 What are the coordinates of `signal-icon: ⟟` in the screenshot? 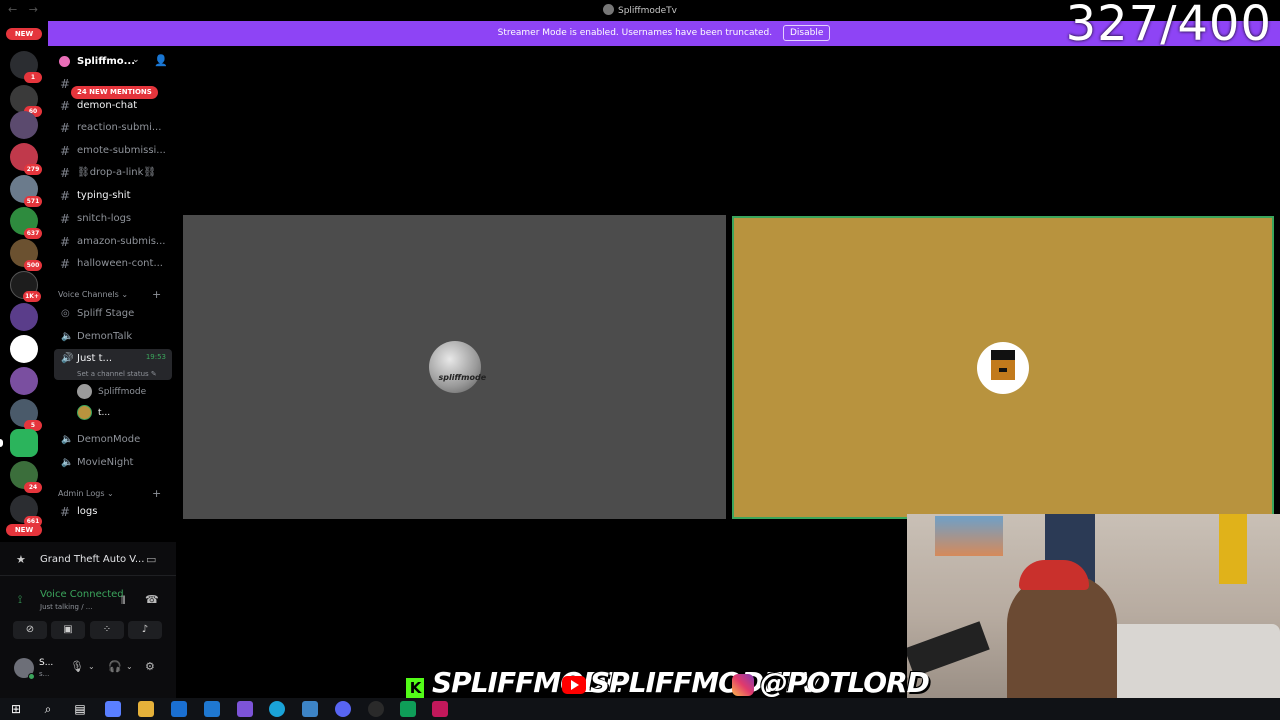 It's located at (20, 600).